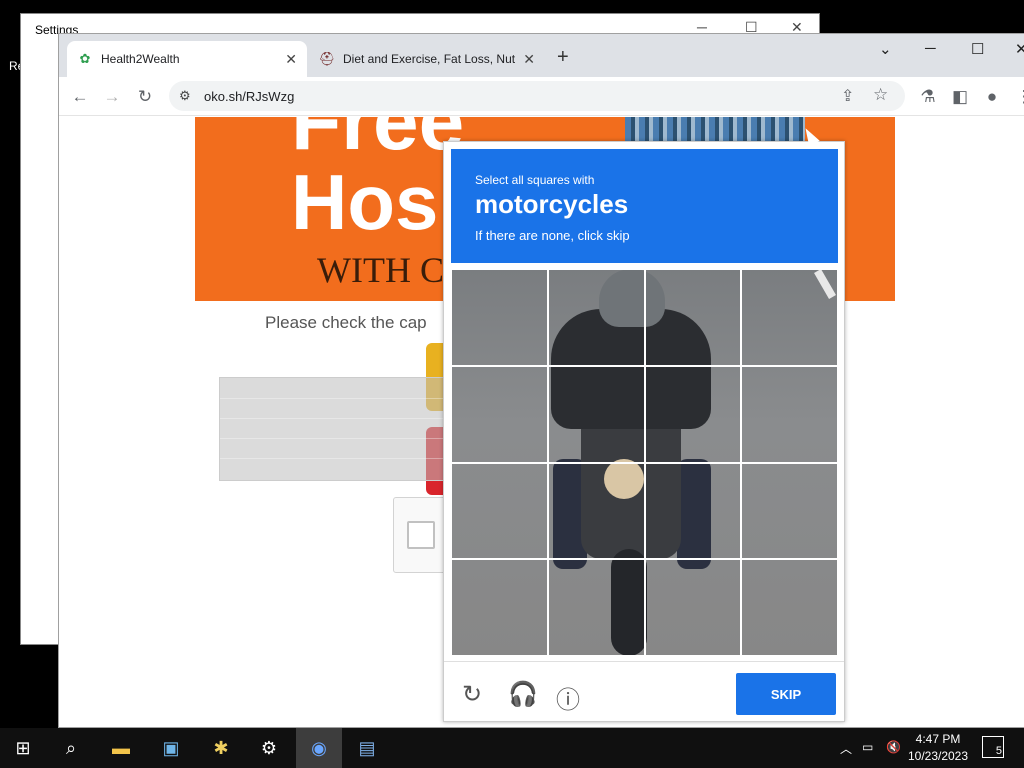 Image resolution: width=1024 pixels, height=768 pixels. I want to click on info-icon: ⓘ, so click(568, 697).